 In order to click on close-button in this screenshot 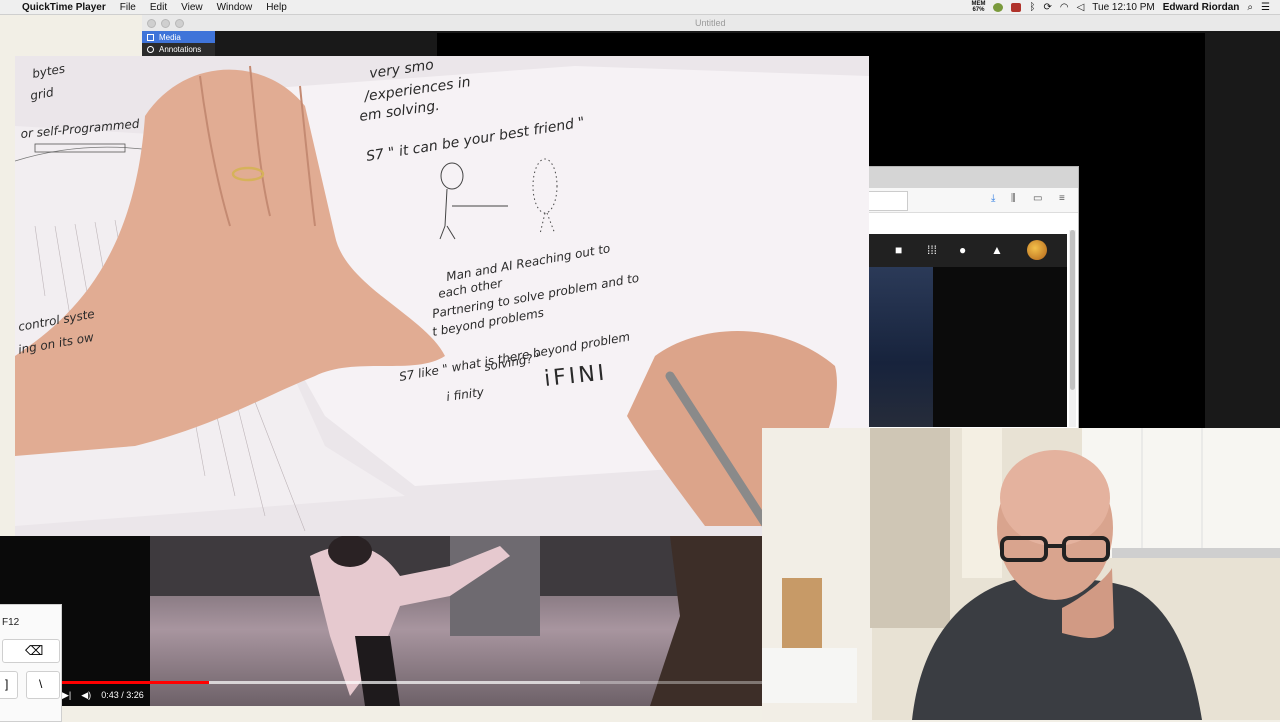, I will do `click(151, 23)`.